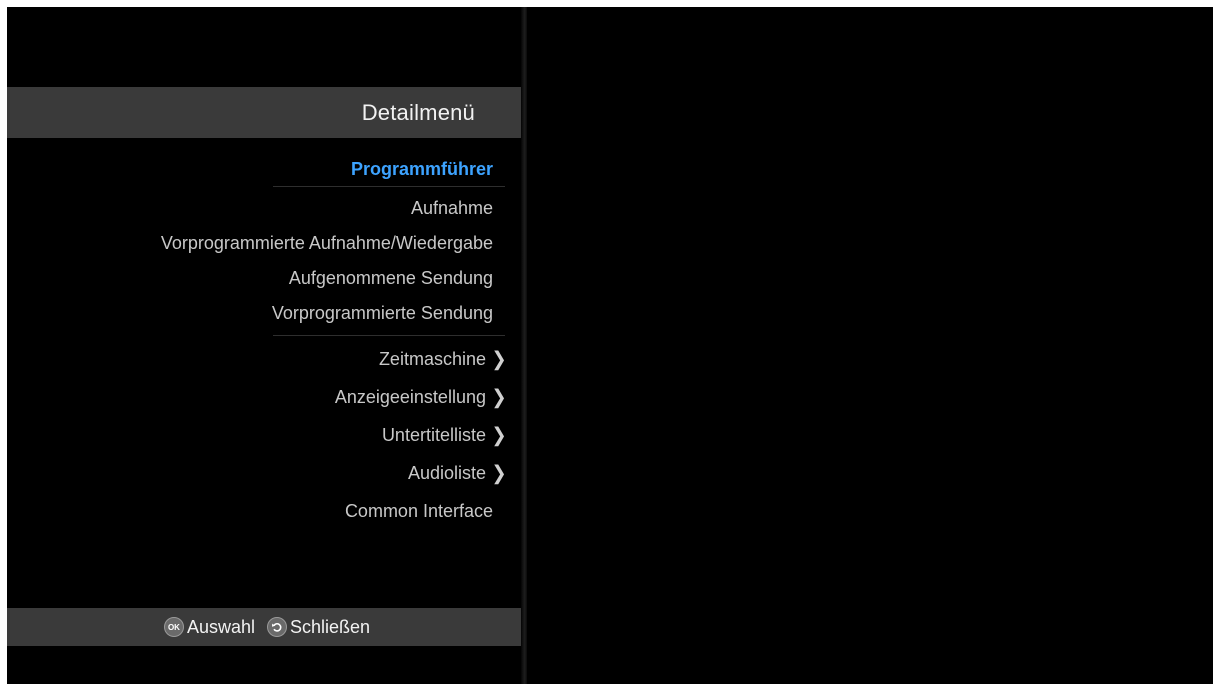 This screenshot has width=1220, height=684. I want to click on ok-hint-label: Auswahl, so click(220, 626).